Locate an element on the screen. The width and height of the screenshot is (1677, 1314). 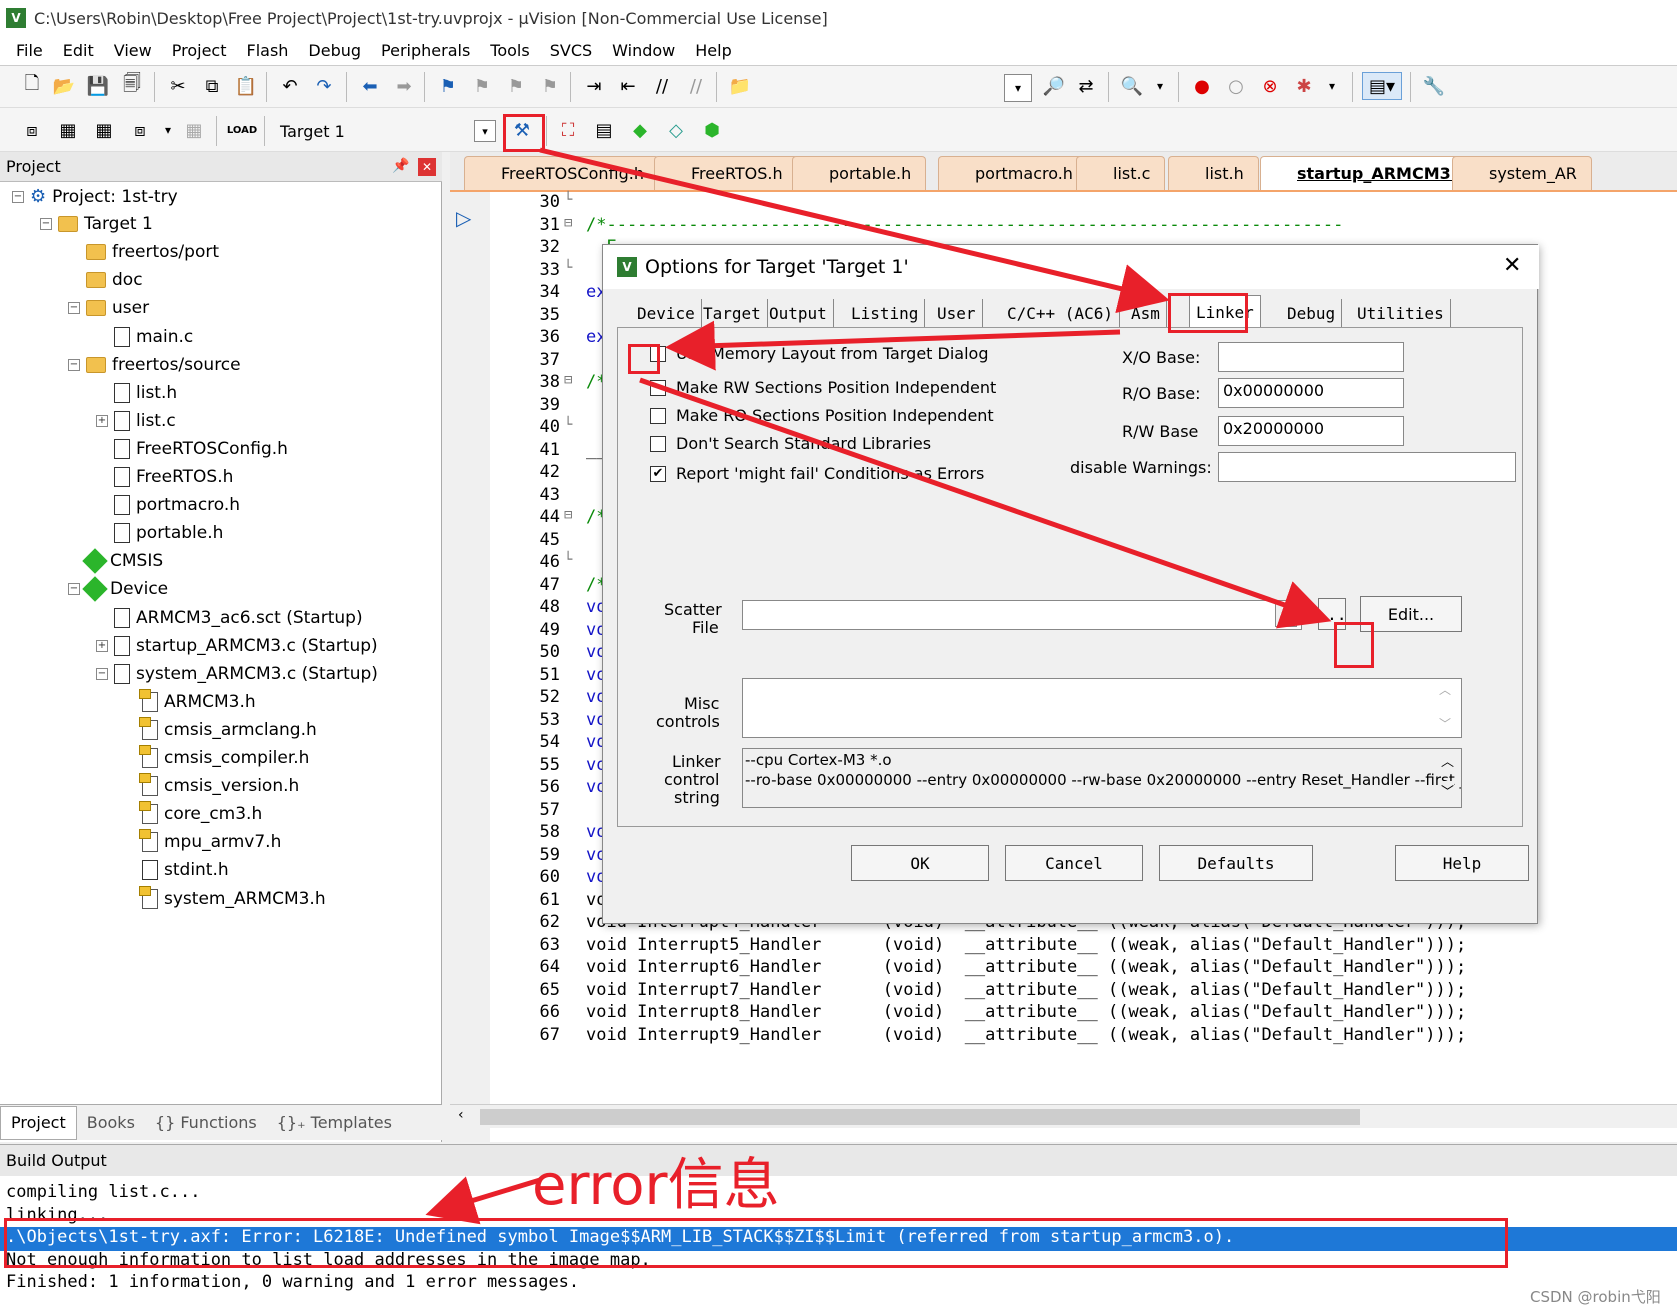
misc-scroll-down-icon: ﹀ is located at coordinates (1445, 723).